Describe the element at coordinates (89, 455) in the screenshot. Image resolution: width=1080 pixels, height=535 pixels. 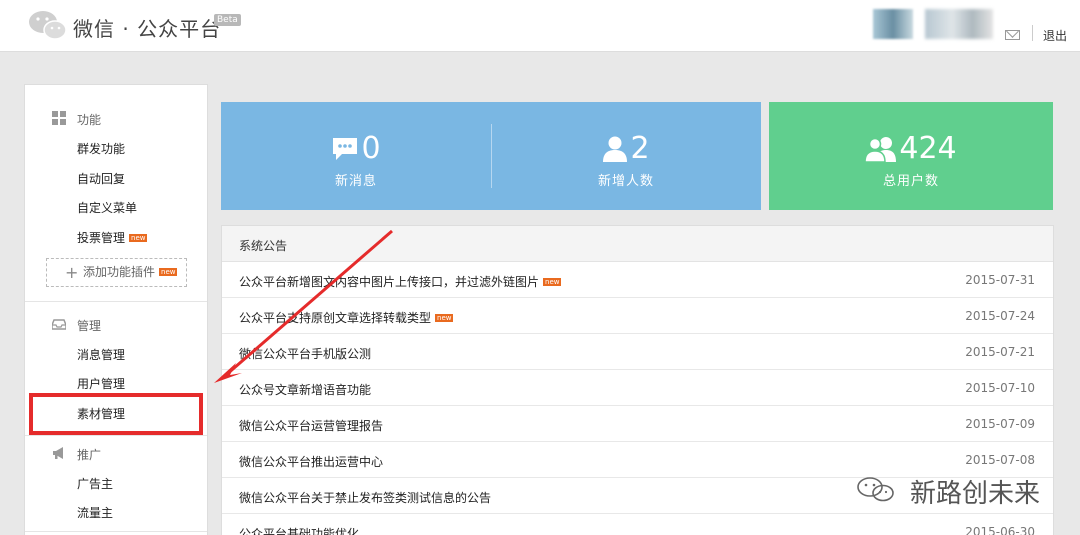
I see `sidebar-group-label: 推广` at that location.